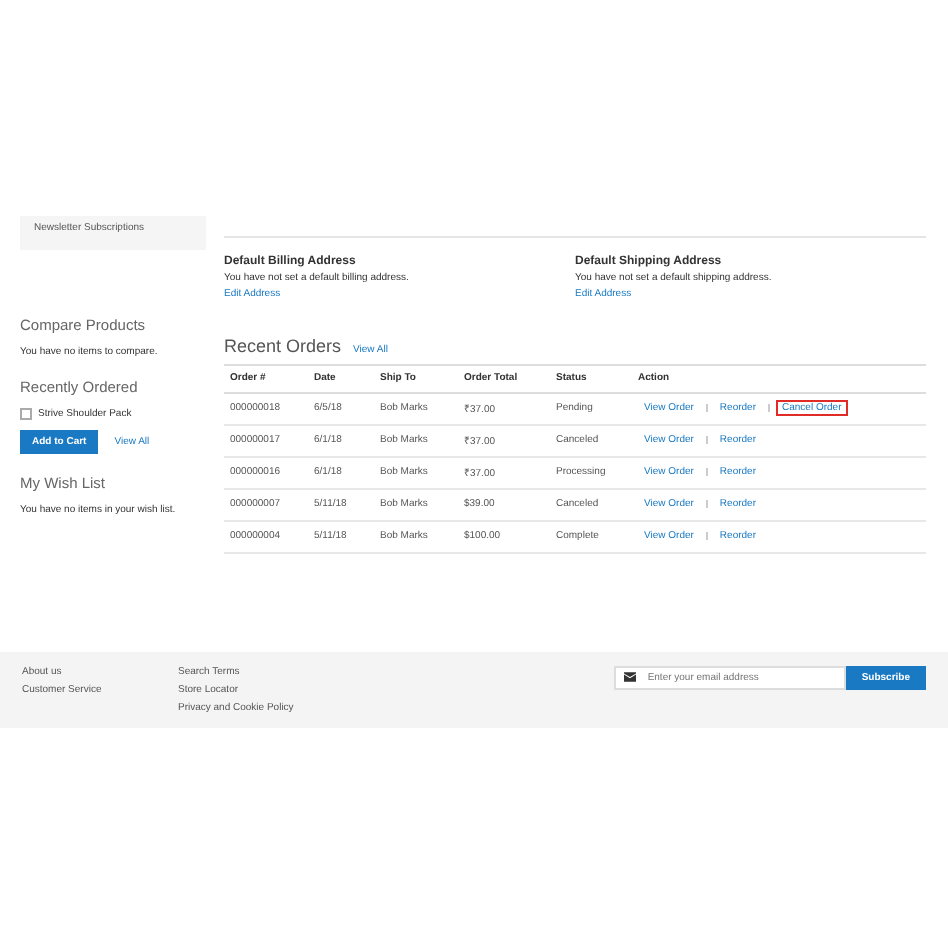 This screenshot has height=948, width=948. What do you see at coordinates (26, 414) in the screenshot?
I see `checkbox` at bounding box center [26, 414].